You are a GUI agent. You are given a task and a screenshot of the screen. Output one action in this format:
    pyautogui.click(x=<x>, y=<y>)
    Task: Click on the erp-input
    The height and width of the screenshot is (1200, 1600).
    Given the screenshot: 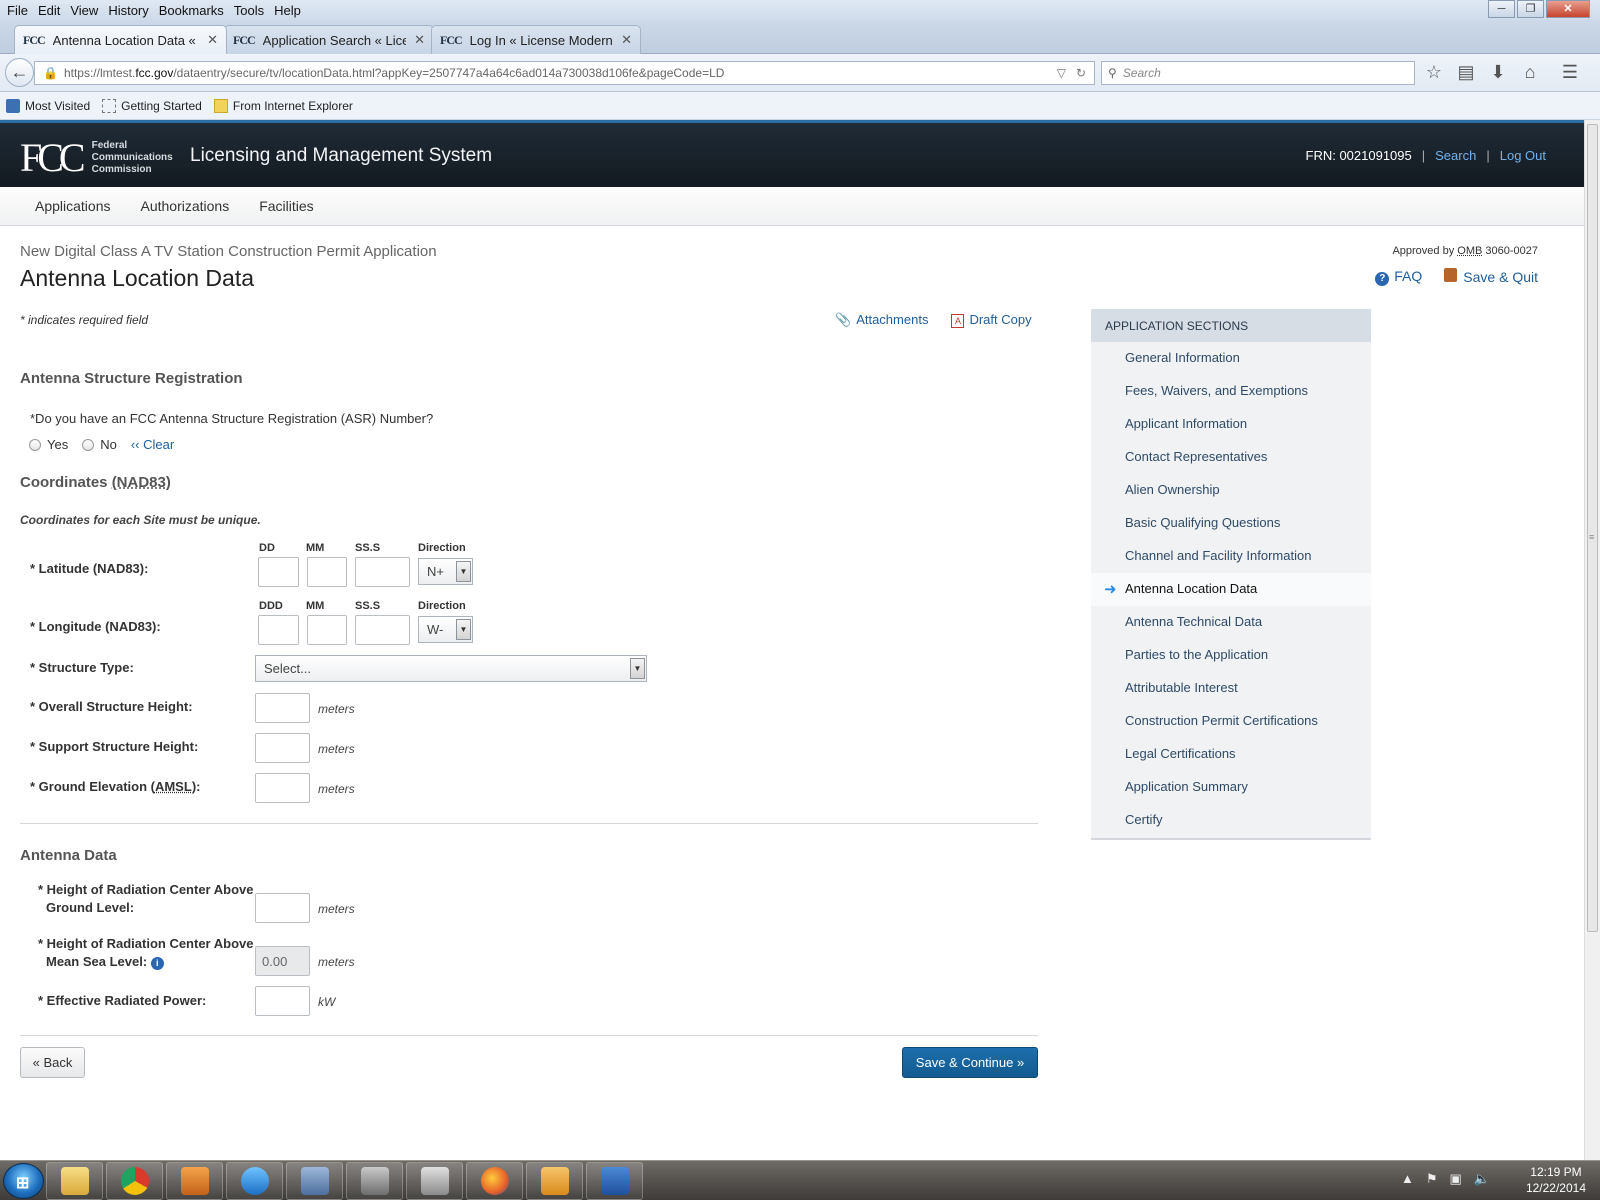 What is the action you would take?
    pyautogui.click(x=282, y=1001)
    